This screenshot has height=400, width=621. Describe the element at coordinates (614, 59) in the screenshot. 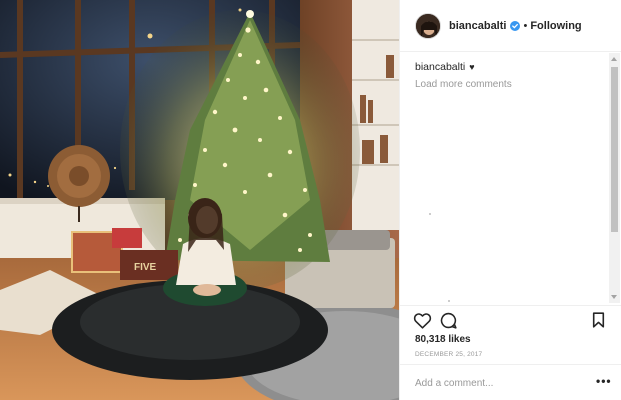

I see `scroll-up-arrow-icon` at that location.